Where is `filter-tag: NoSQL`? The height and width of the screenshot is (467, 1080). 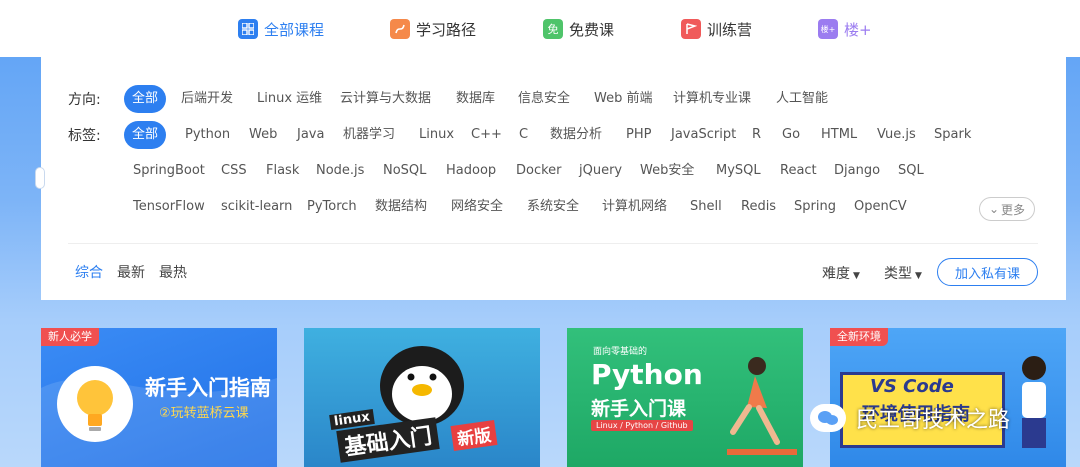 filter-tag: NoSQL is located at coordinates (404, 171).